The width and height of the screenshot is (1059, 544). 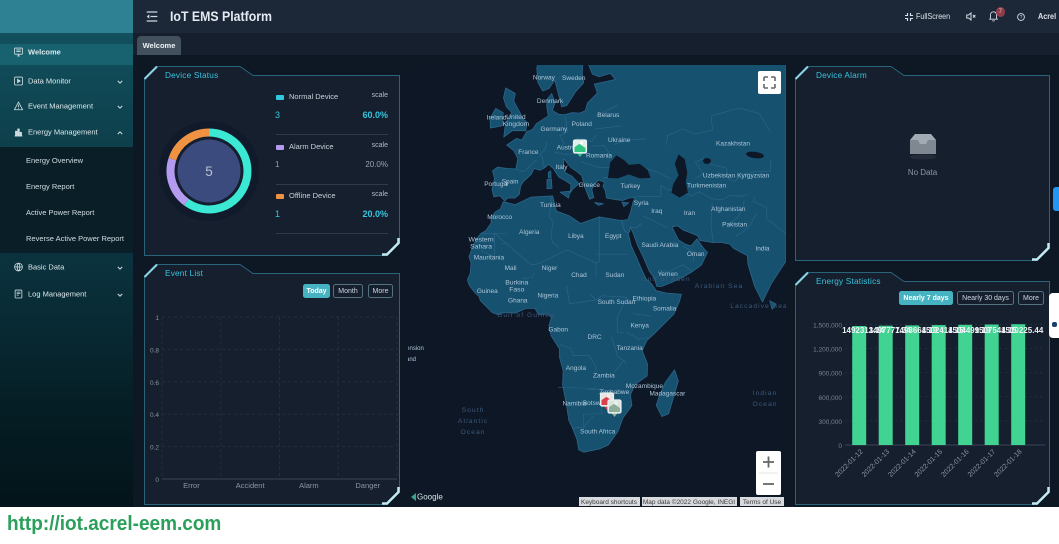 I want to click on svg-text: Libya, so click(x=576, y=236).